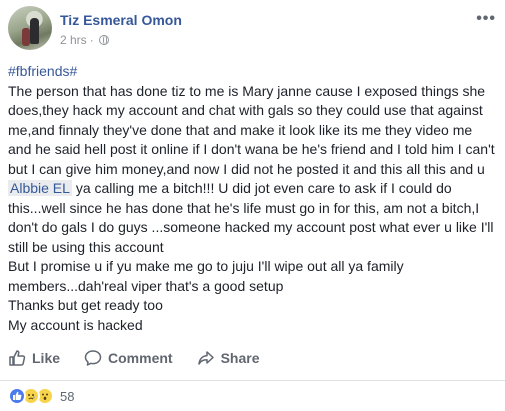  What do you see at coordinates (75, 324) in the screenshot?
I see `post-paragraph-4: My account is hacked` at bounding box center [75, 324].